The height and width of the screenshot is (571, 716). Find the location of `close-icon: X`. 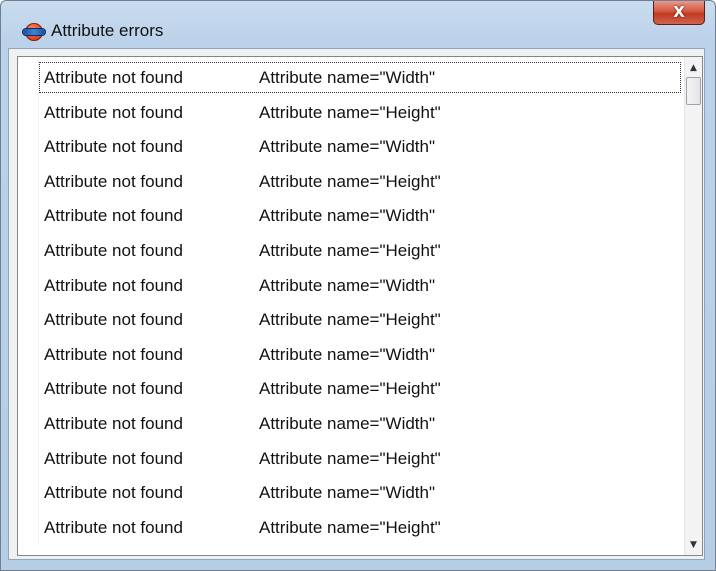

close-icon: X is located at coordinates (679, 12).